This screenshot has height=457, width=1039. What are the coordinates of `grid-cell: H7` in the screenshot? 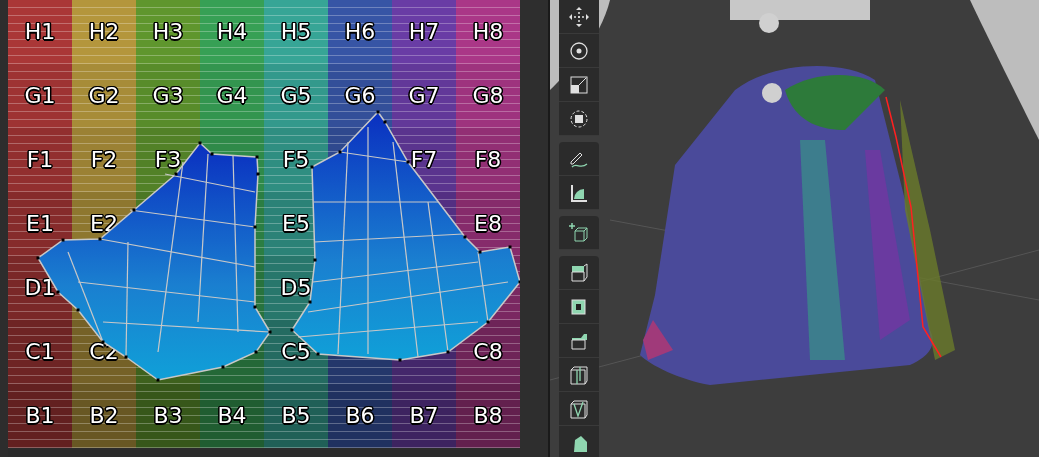 It's located at (424, 32).